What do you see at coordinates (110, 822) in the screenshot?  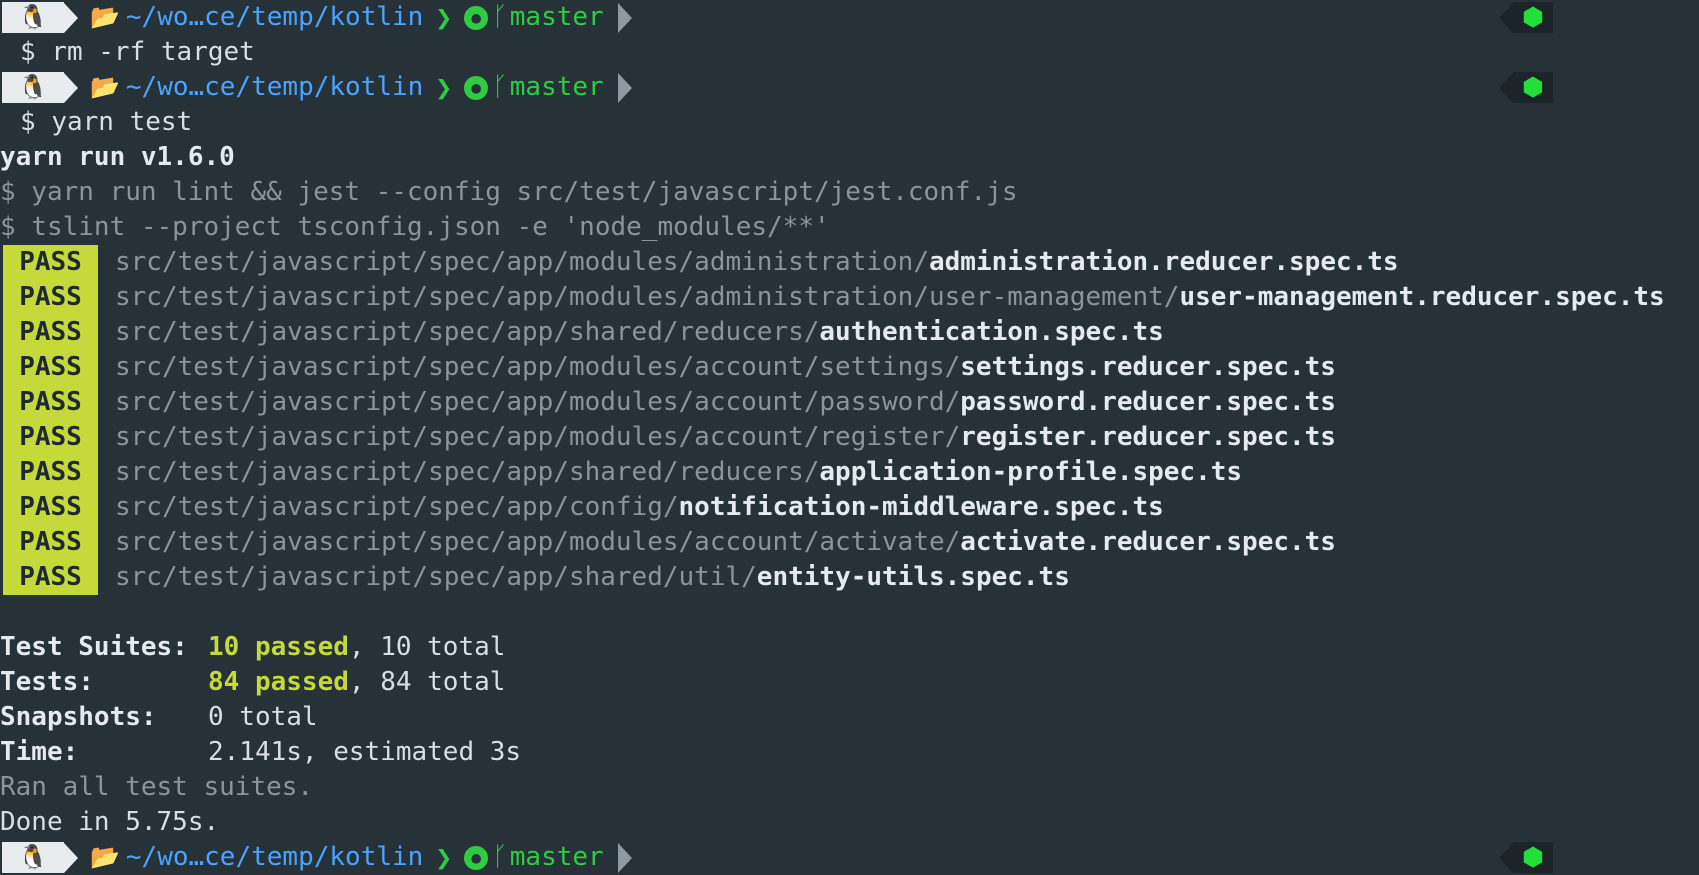 I see `done-text: Done in 5.75s.` at bounding box center [110, 822].